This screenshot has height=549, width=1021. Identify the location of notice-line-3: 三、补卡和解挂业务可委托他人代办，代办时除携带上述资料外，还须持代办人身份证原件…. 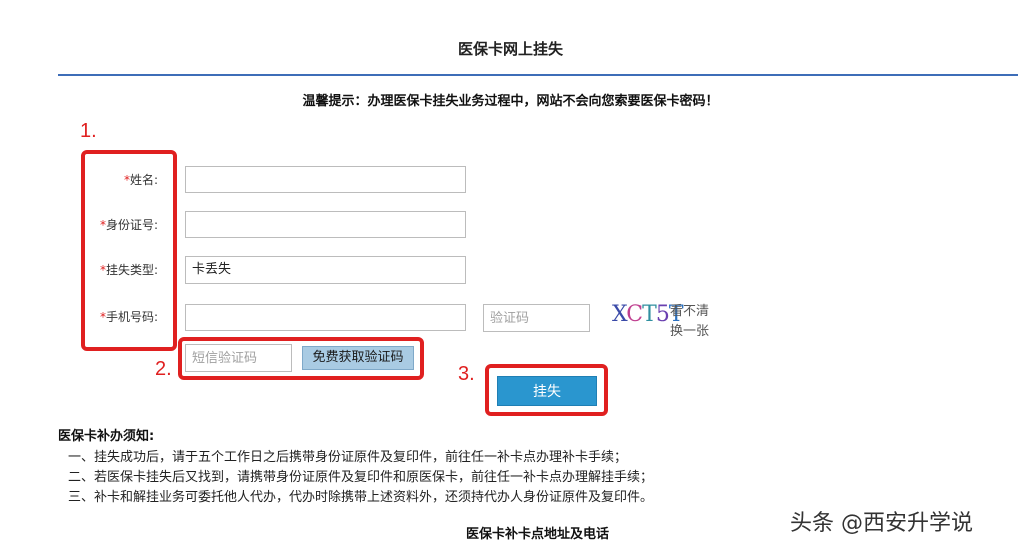
(361, 497).